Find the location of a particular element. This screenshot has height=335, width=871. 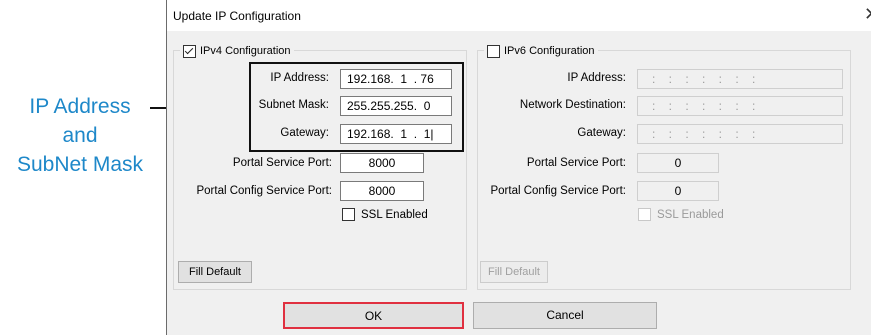

cancel-button: Cancel is located at coordinates (565, 315).